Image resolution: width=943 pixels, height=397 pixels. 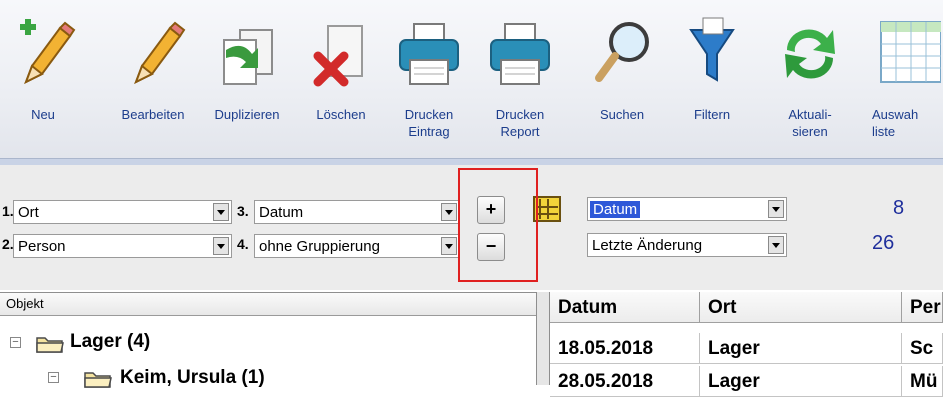 I want to click on cell-datum: 18.05.2018, so click(x=625, y=348).